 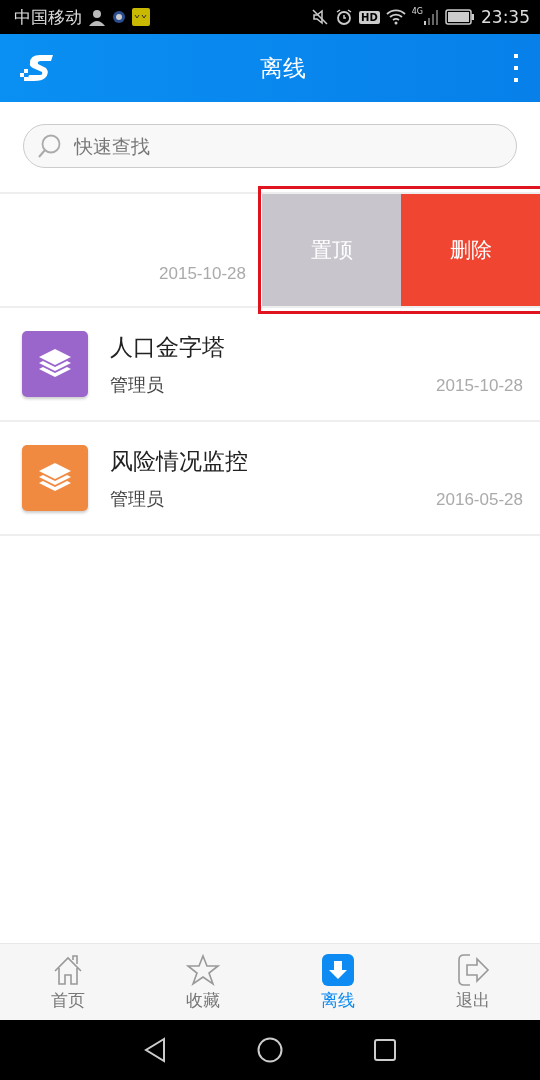 What do you see at coordinates (155, 1050) in the screenshot?
I see `back-icon` at bounding box center [155, 1050].